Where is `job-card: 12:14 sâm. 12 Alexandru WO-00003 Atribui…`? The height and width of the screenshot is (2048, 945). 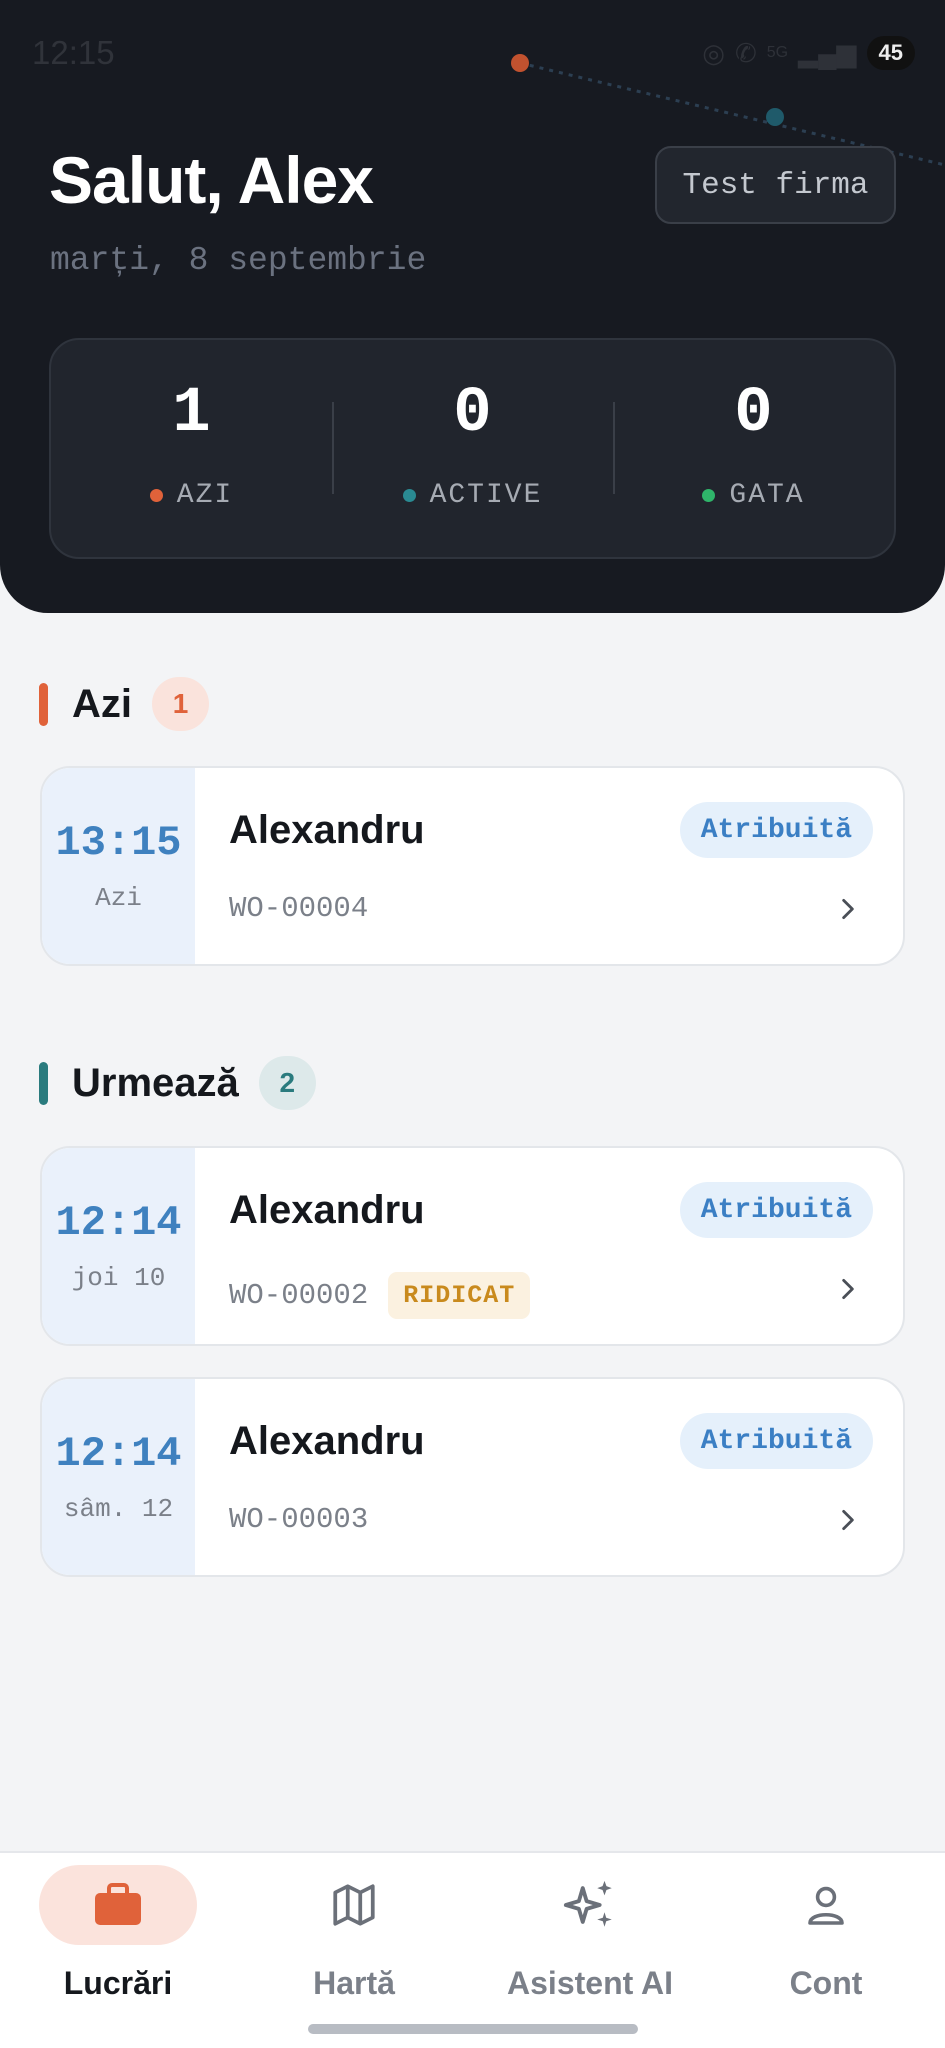
job-card: 12:14 sâm. 12 Alexandru WO-00003 Atribui… is located at coordinates (472, 1477).